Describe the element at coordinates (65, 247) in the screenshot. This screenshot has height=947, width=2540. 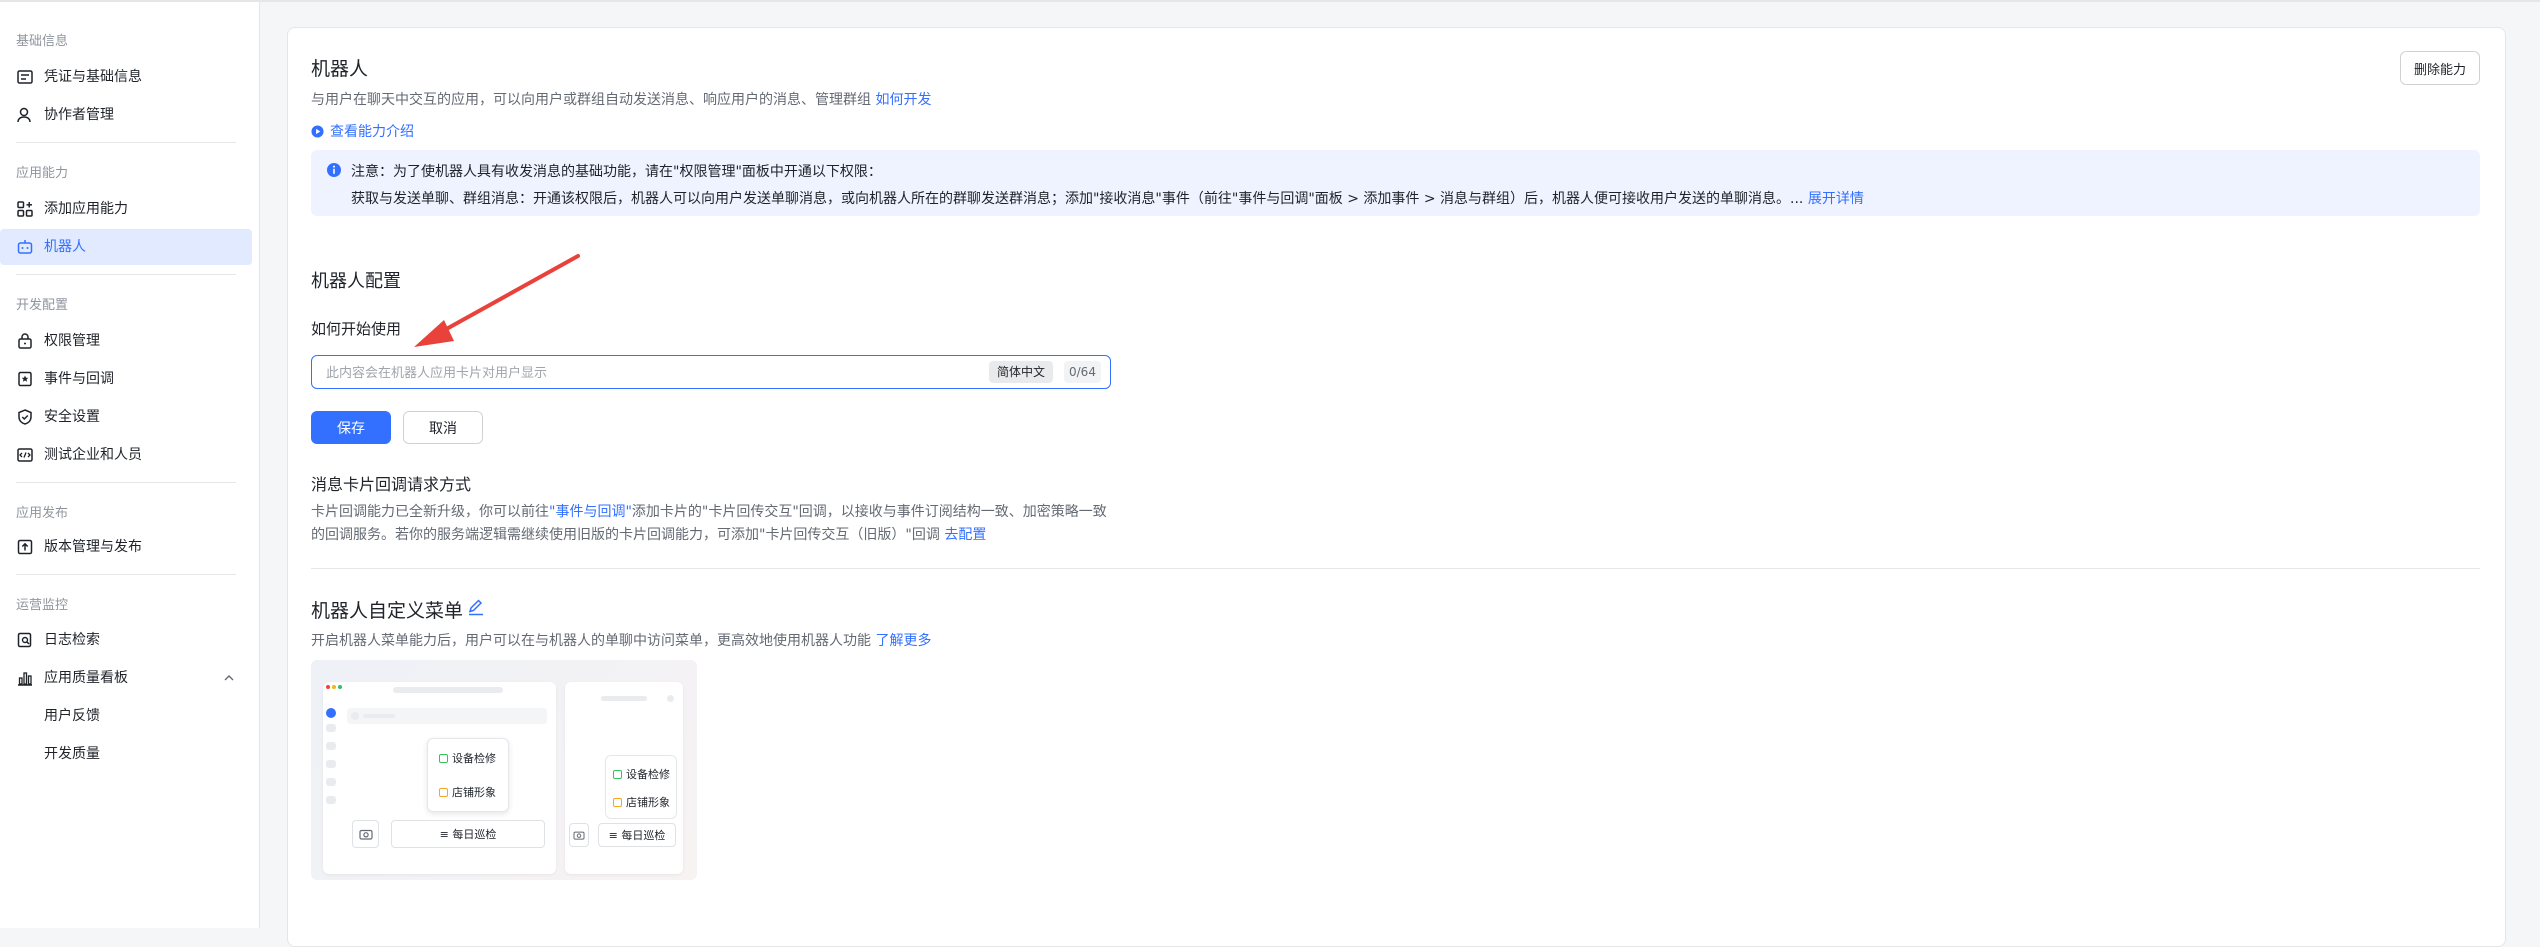
I see `sidebar-item-label: 机器人` at that location.